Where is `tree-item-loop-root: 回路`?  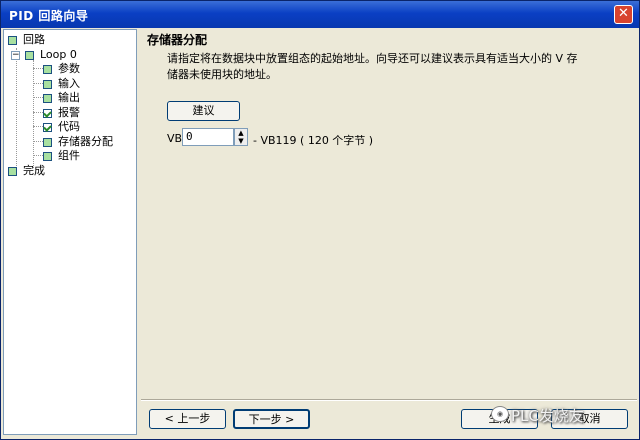
tree-item-loop-root: 回路 is located at coordinates (26, 40).